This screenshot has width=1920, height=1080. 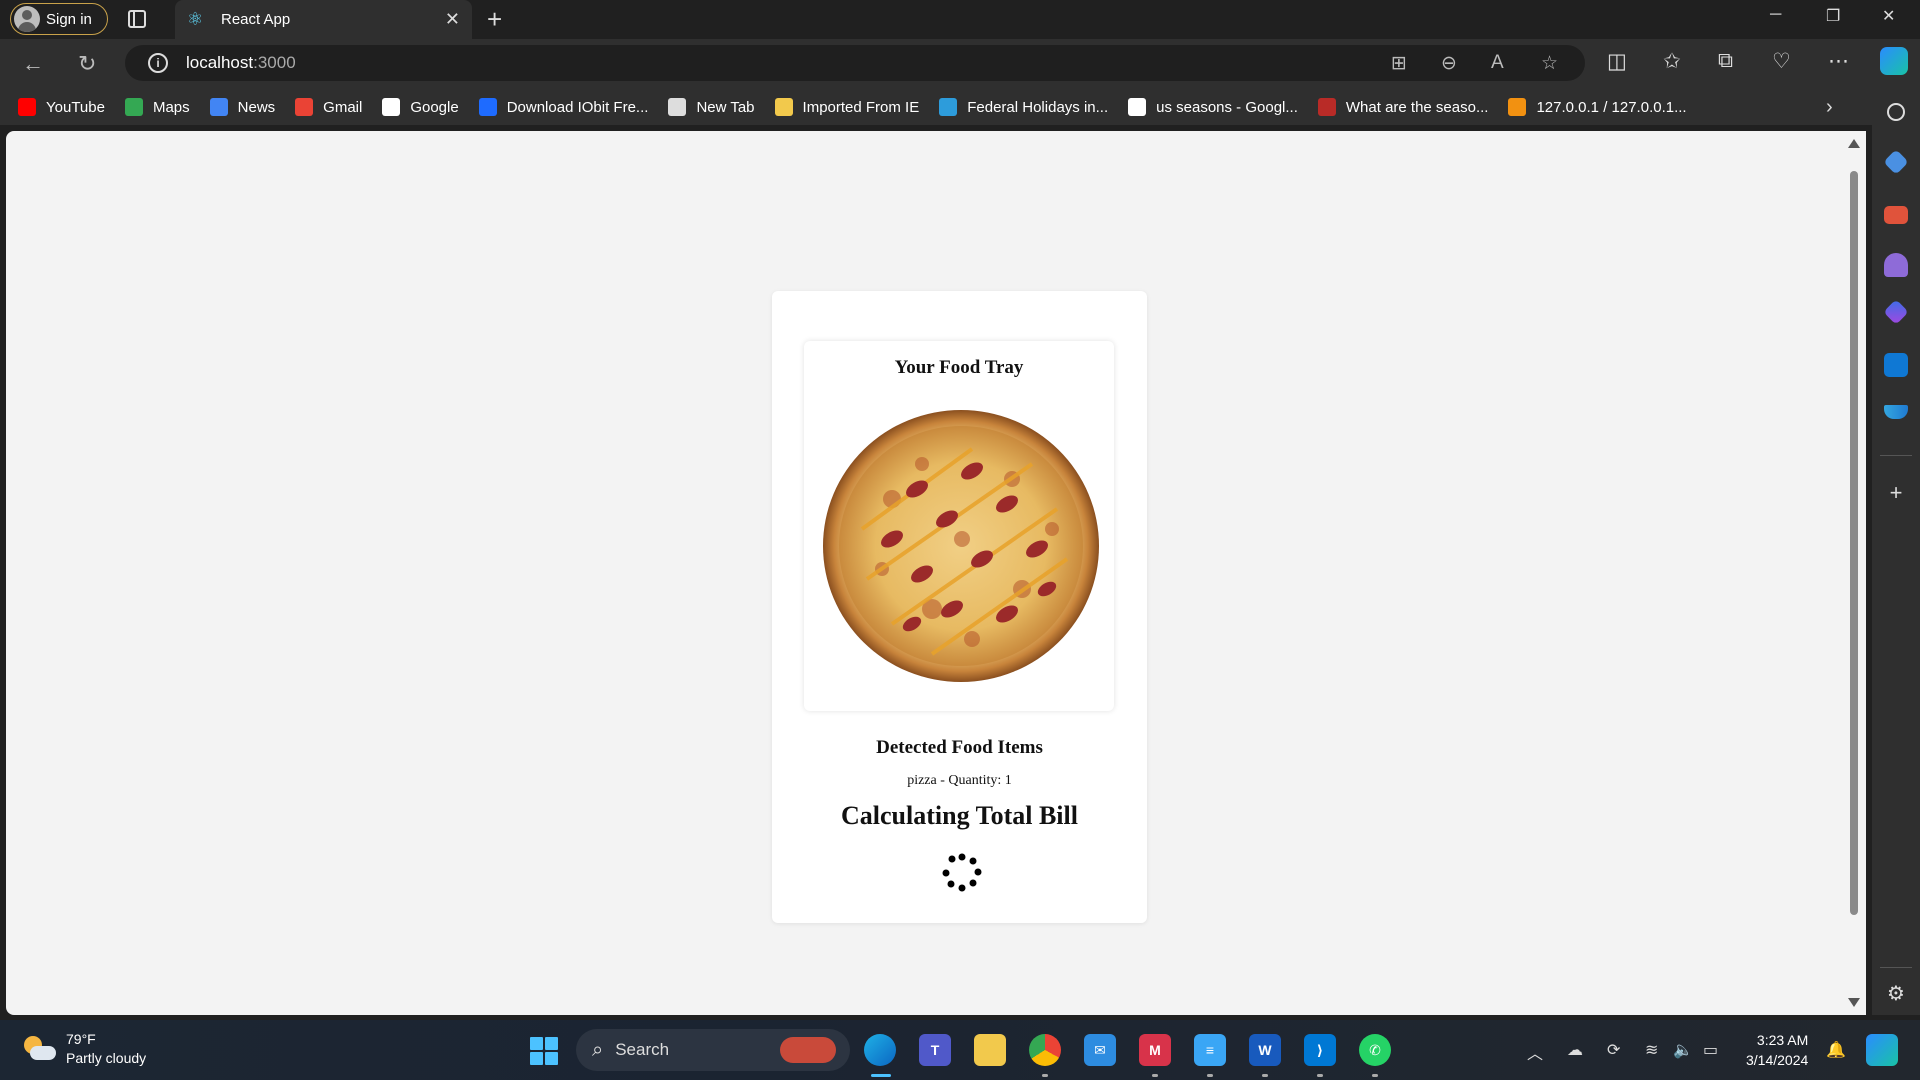 I want to click on gmail-icon, so click(x=304, y=107).